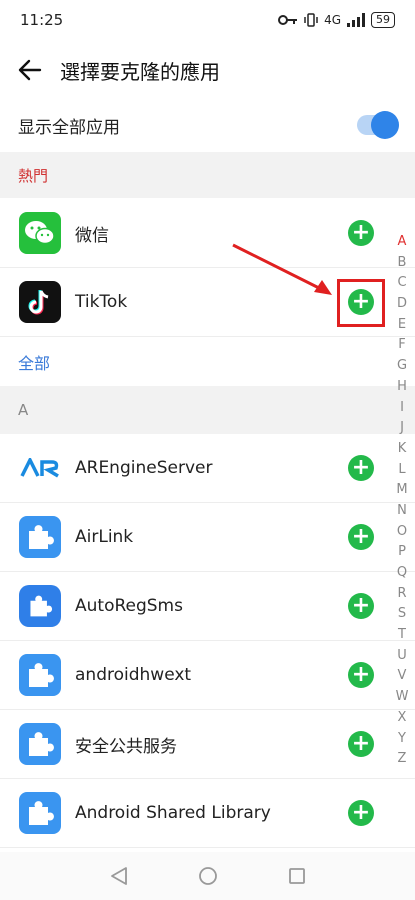 Image resolution: width=415 pixels, height=900 pixels. Describe the element at coordinates (207, 606) in the screenshot. I see `app-row-autoregsms: AutoRegSms +` at that location.